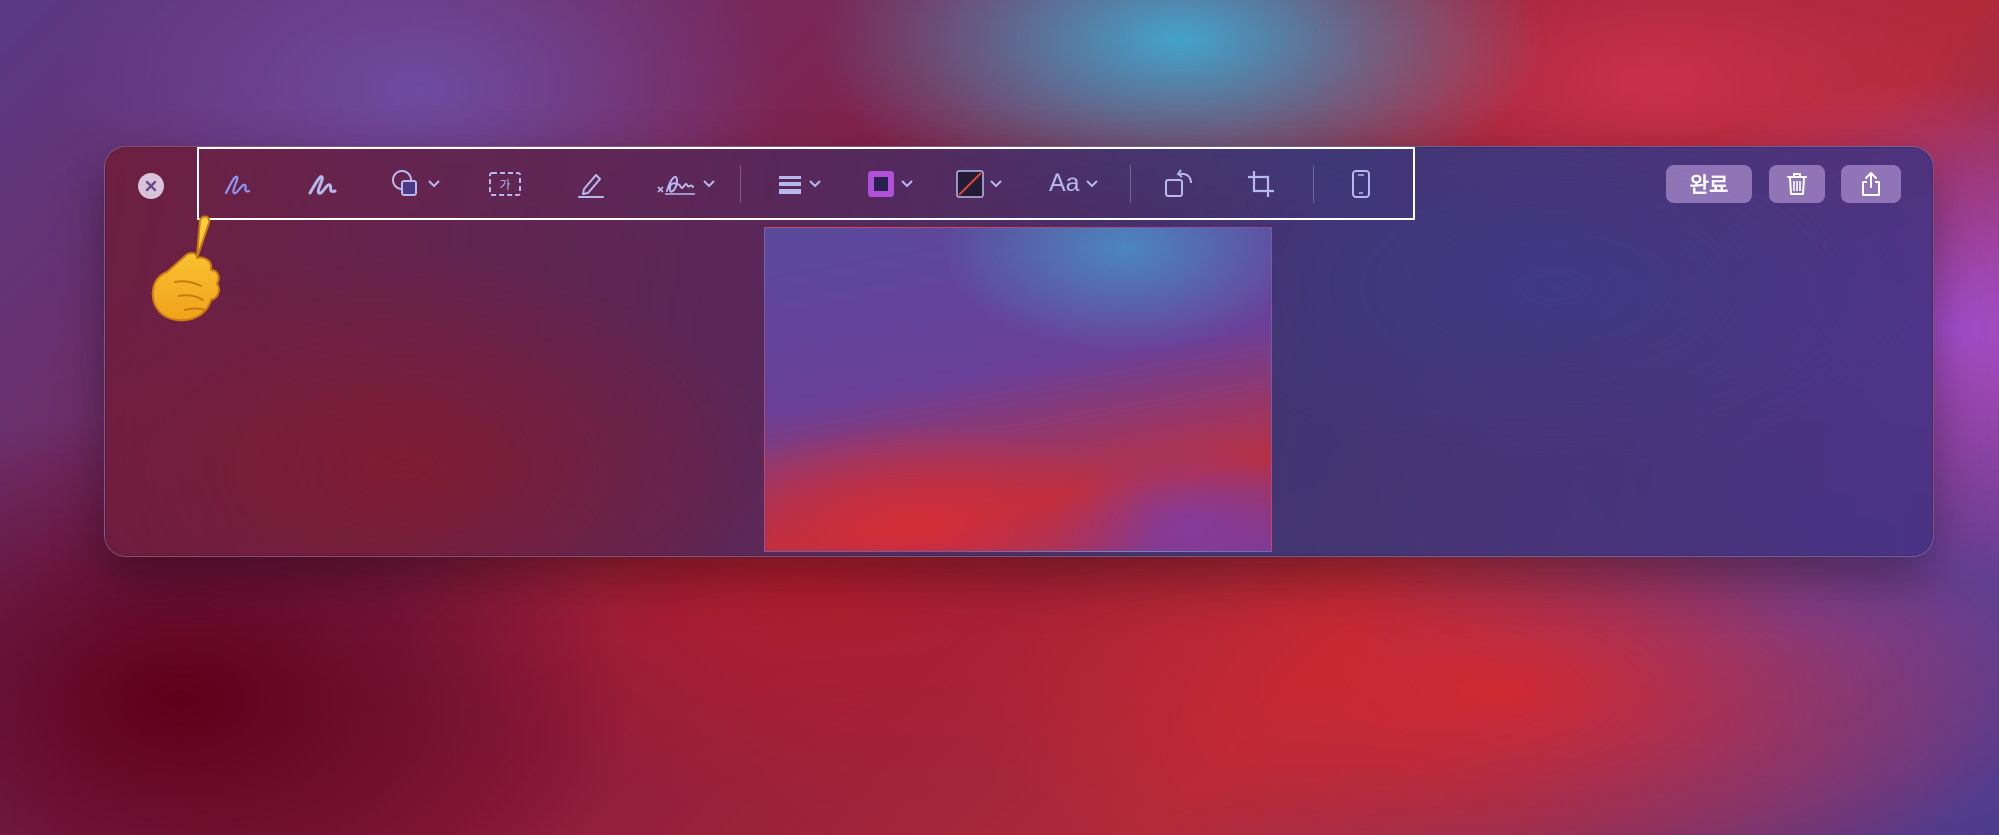  I want to click on trash-icon, so click(1797, 184).